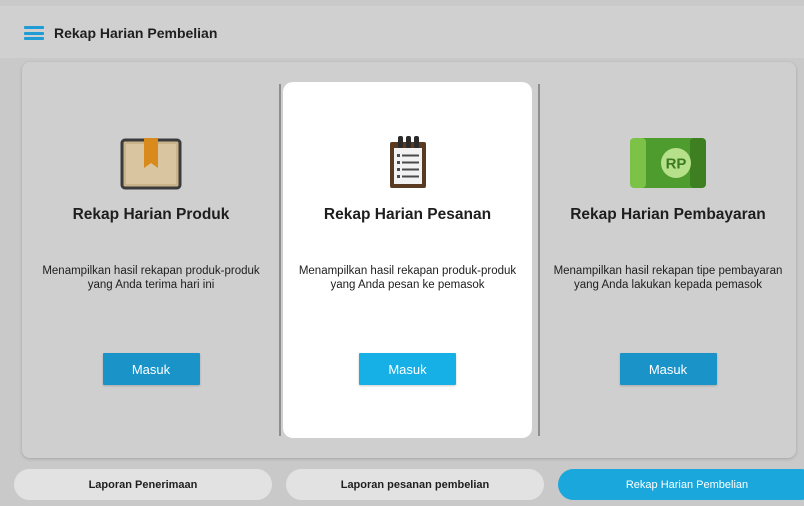 This screenshot has width=804, height=506. I want to click on notepad-icon, so click(408, 164).